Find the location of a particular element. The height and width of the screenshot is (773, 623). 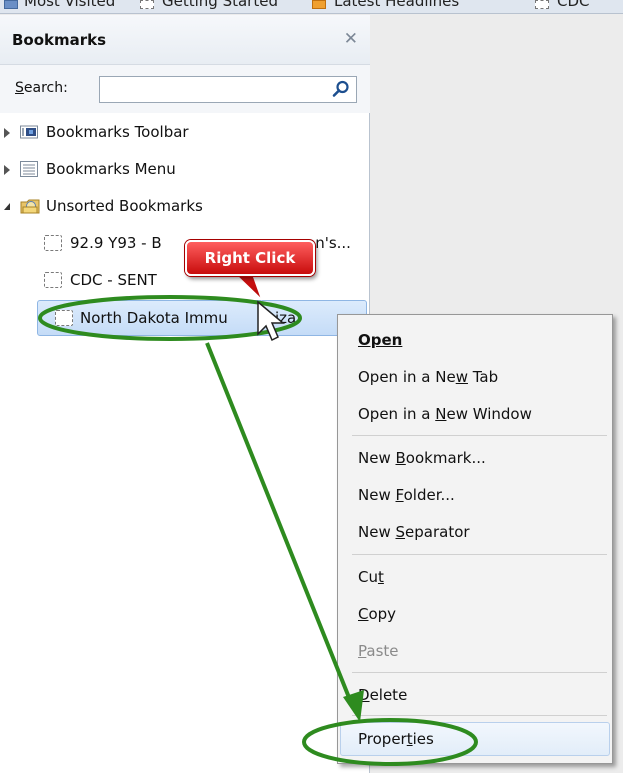

sidebar-title: Bookmarks is located at coordinates (59, 40).